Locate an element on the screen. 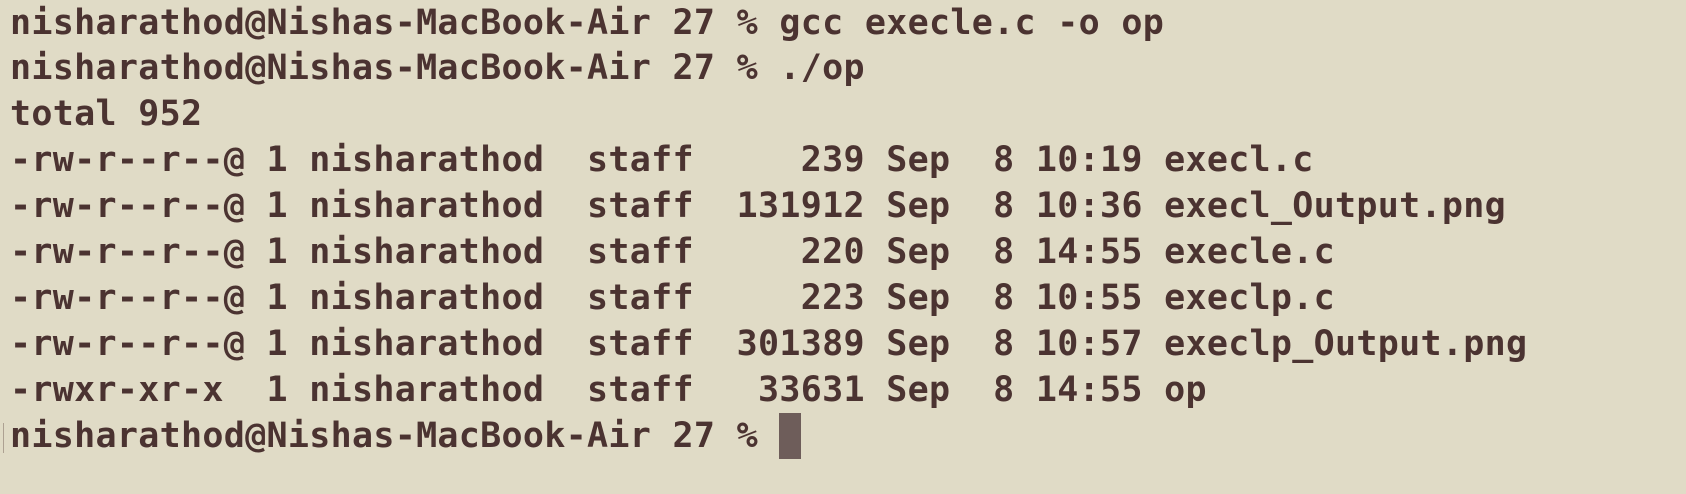 This screenshot has width=1686, height=494. terminal-line: total 952 is located at coordinates (106, 114).